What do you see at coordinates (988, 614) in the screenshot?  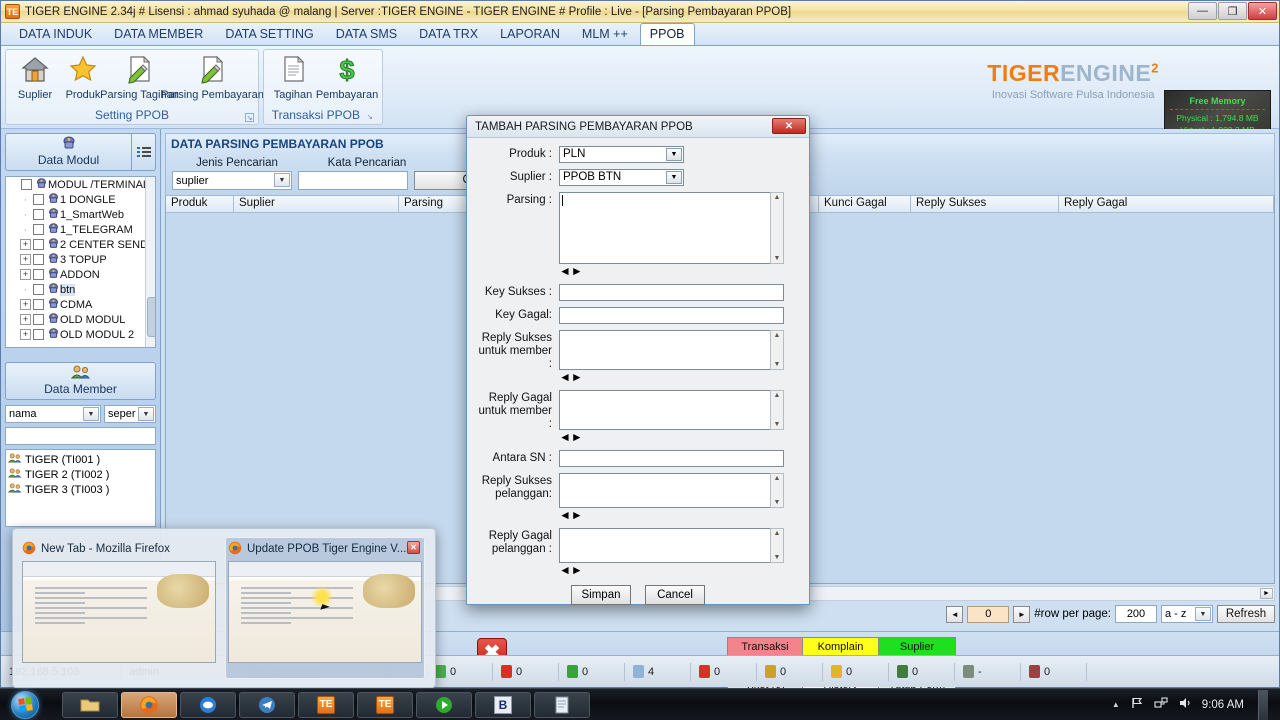 I see `page-number-input: 0` at bounding box center [988, 614].